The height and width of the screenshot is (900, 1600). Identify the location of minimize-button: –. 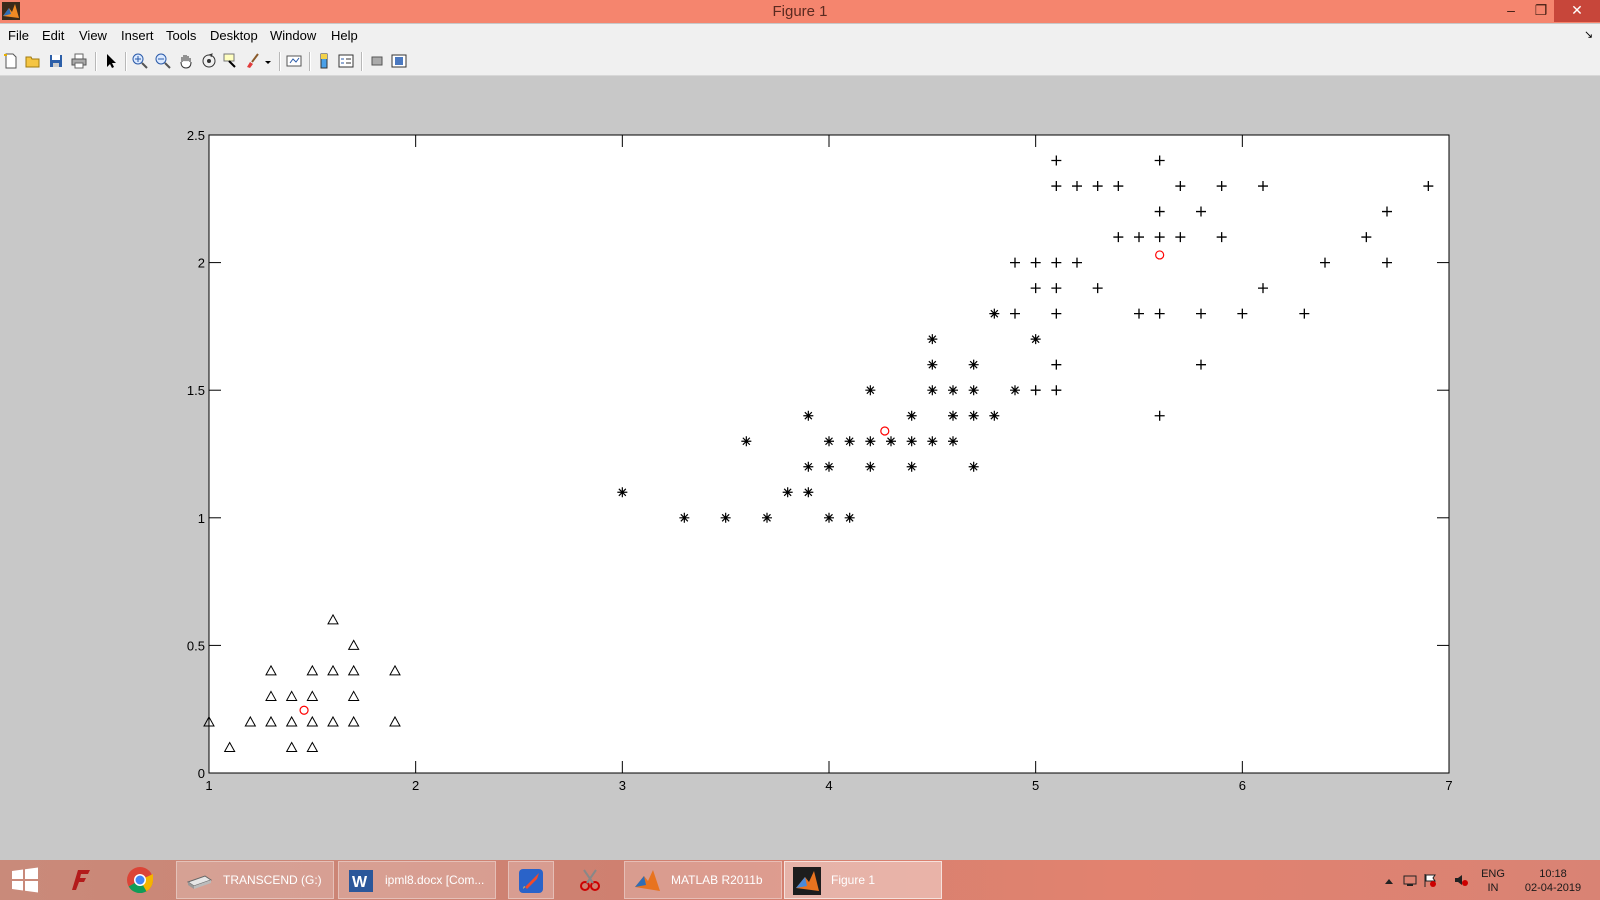
(1511, 11).